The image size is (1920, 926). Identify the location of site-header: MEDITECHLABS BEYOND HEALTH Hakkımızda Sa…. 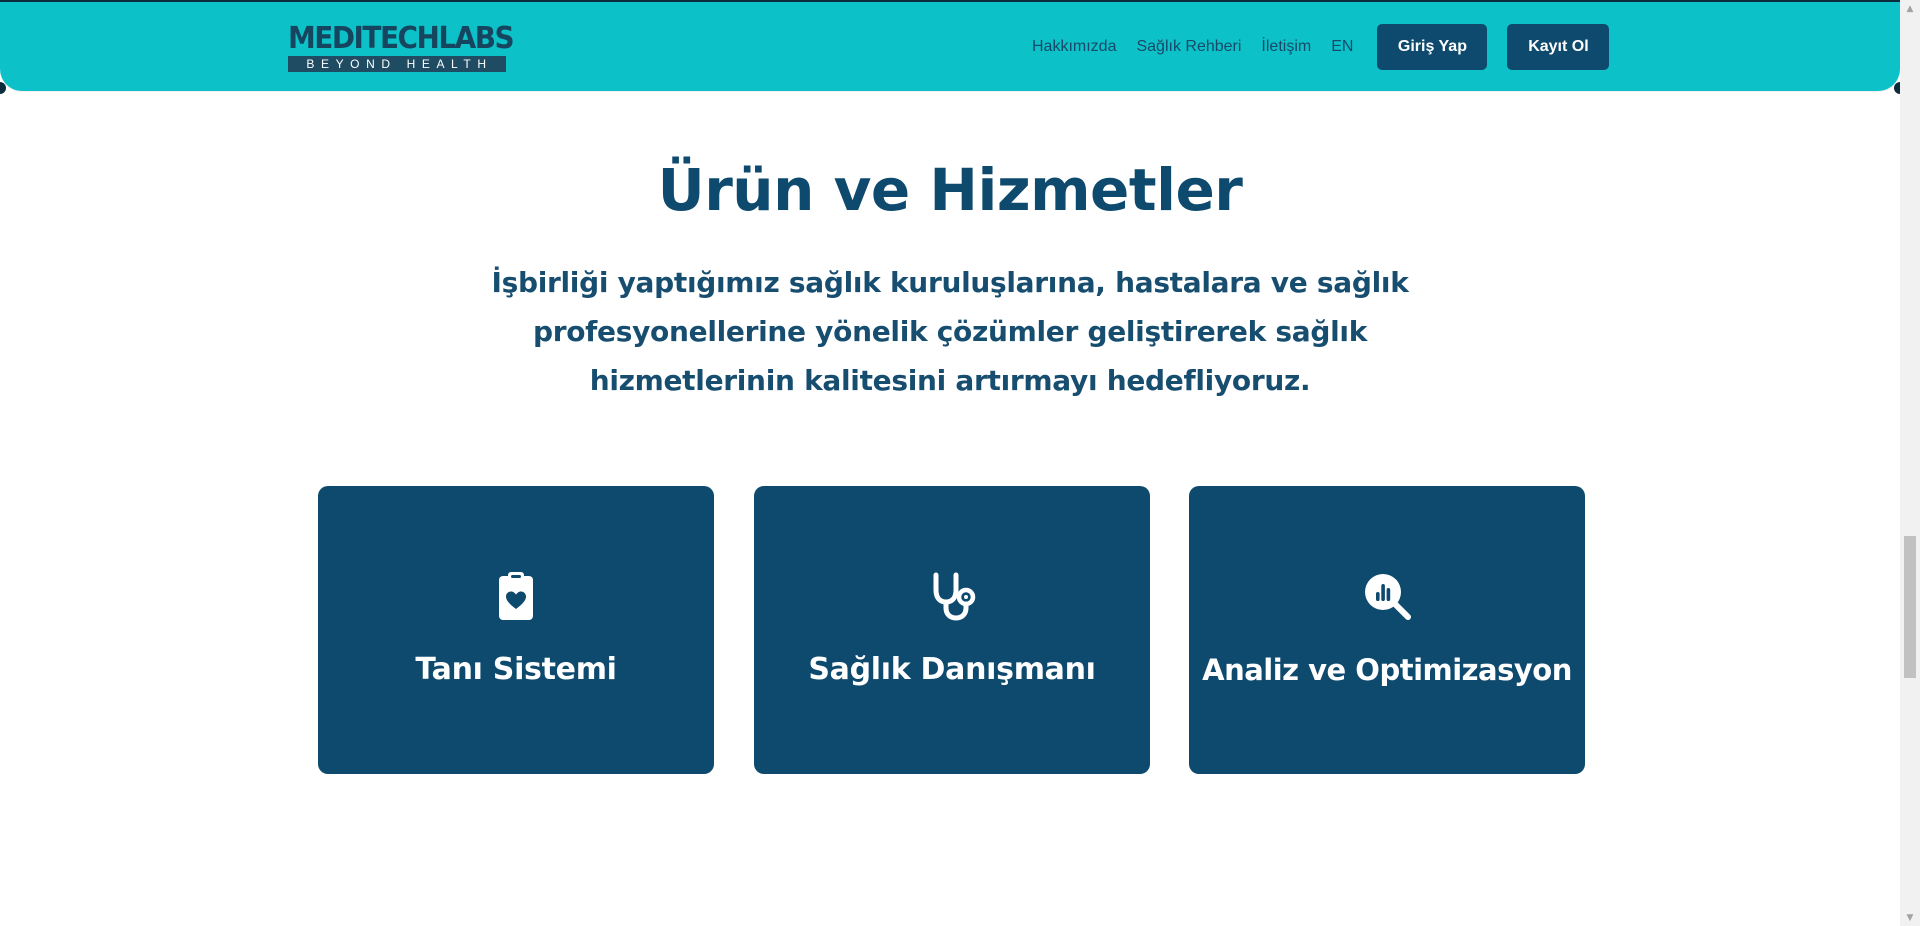
(950, 46).